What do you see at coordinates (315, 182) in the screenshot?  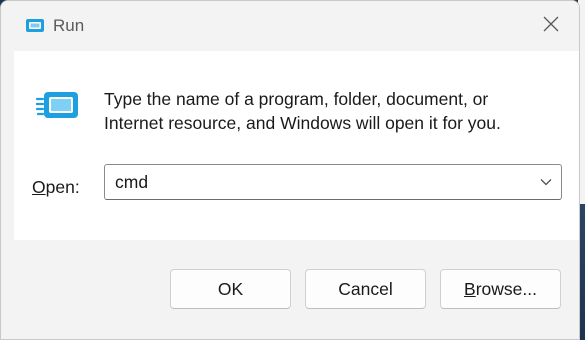 I see `open-input` at bounding box center [315, 182].